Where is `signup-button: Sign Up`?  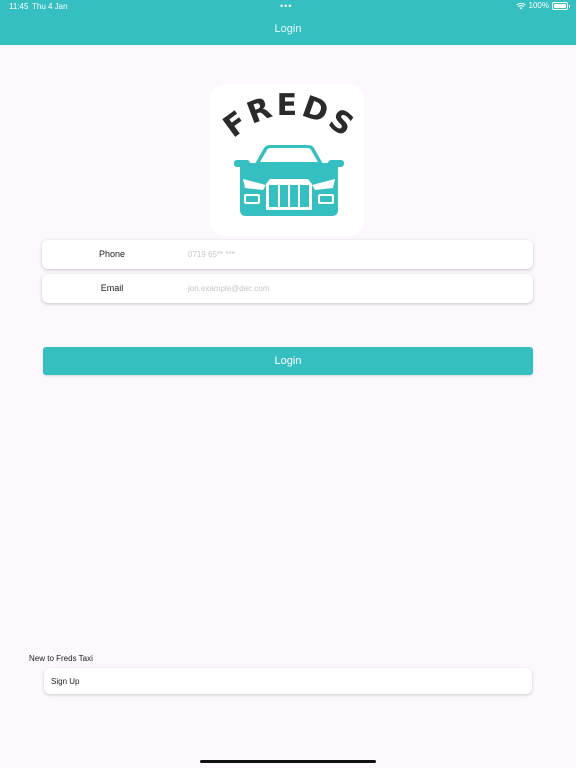 signup-button: Sign Up is located at coordinates (288, 681).